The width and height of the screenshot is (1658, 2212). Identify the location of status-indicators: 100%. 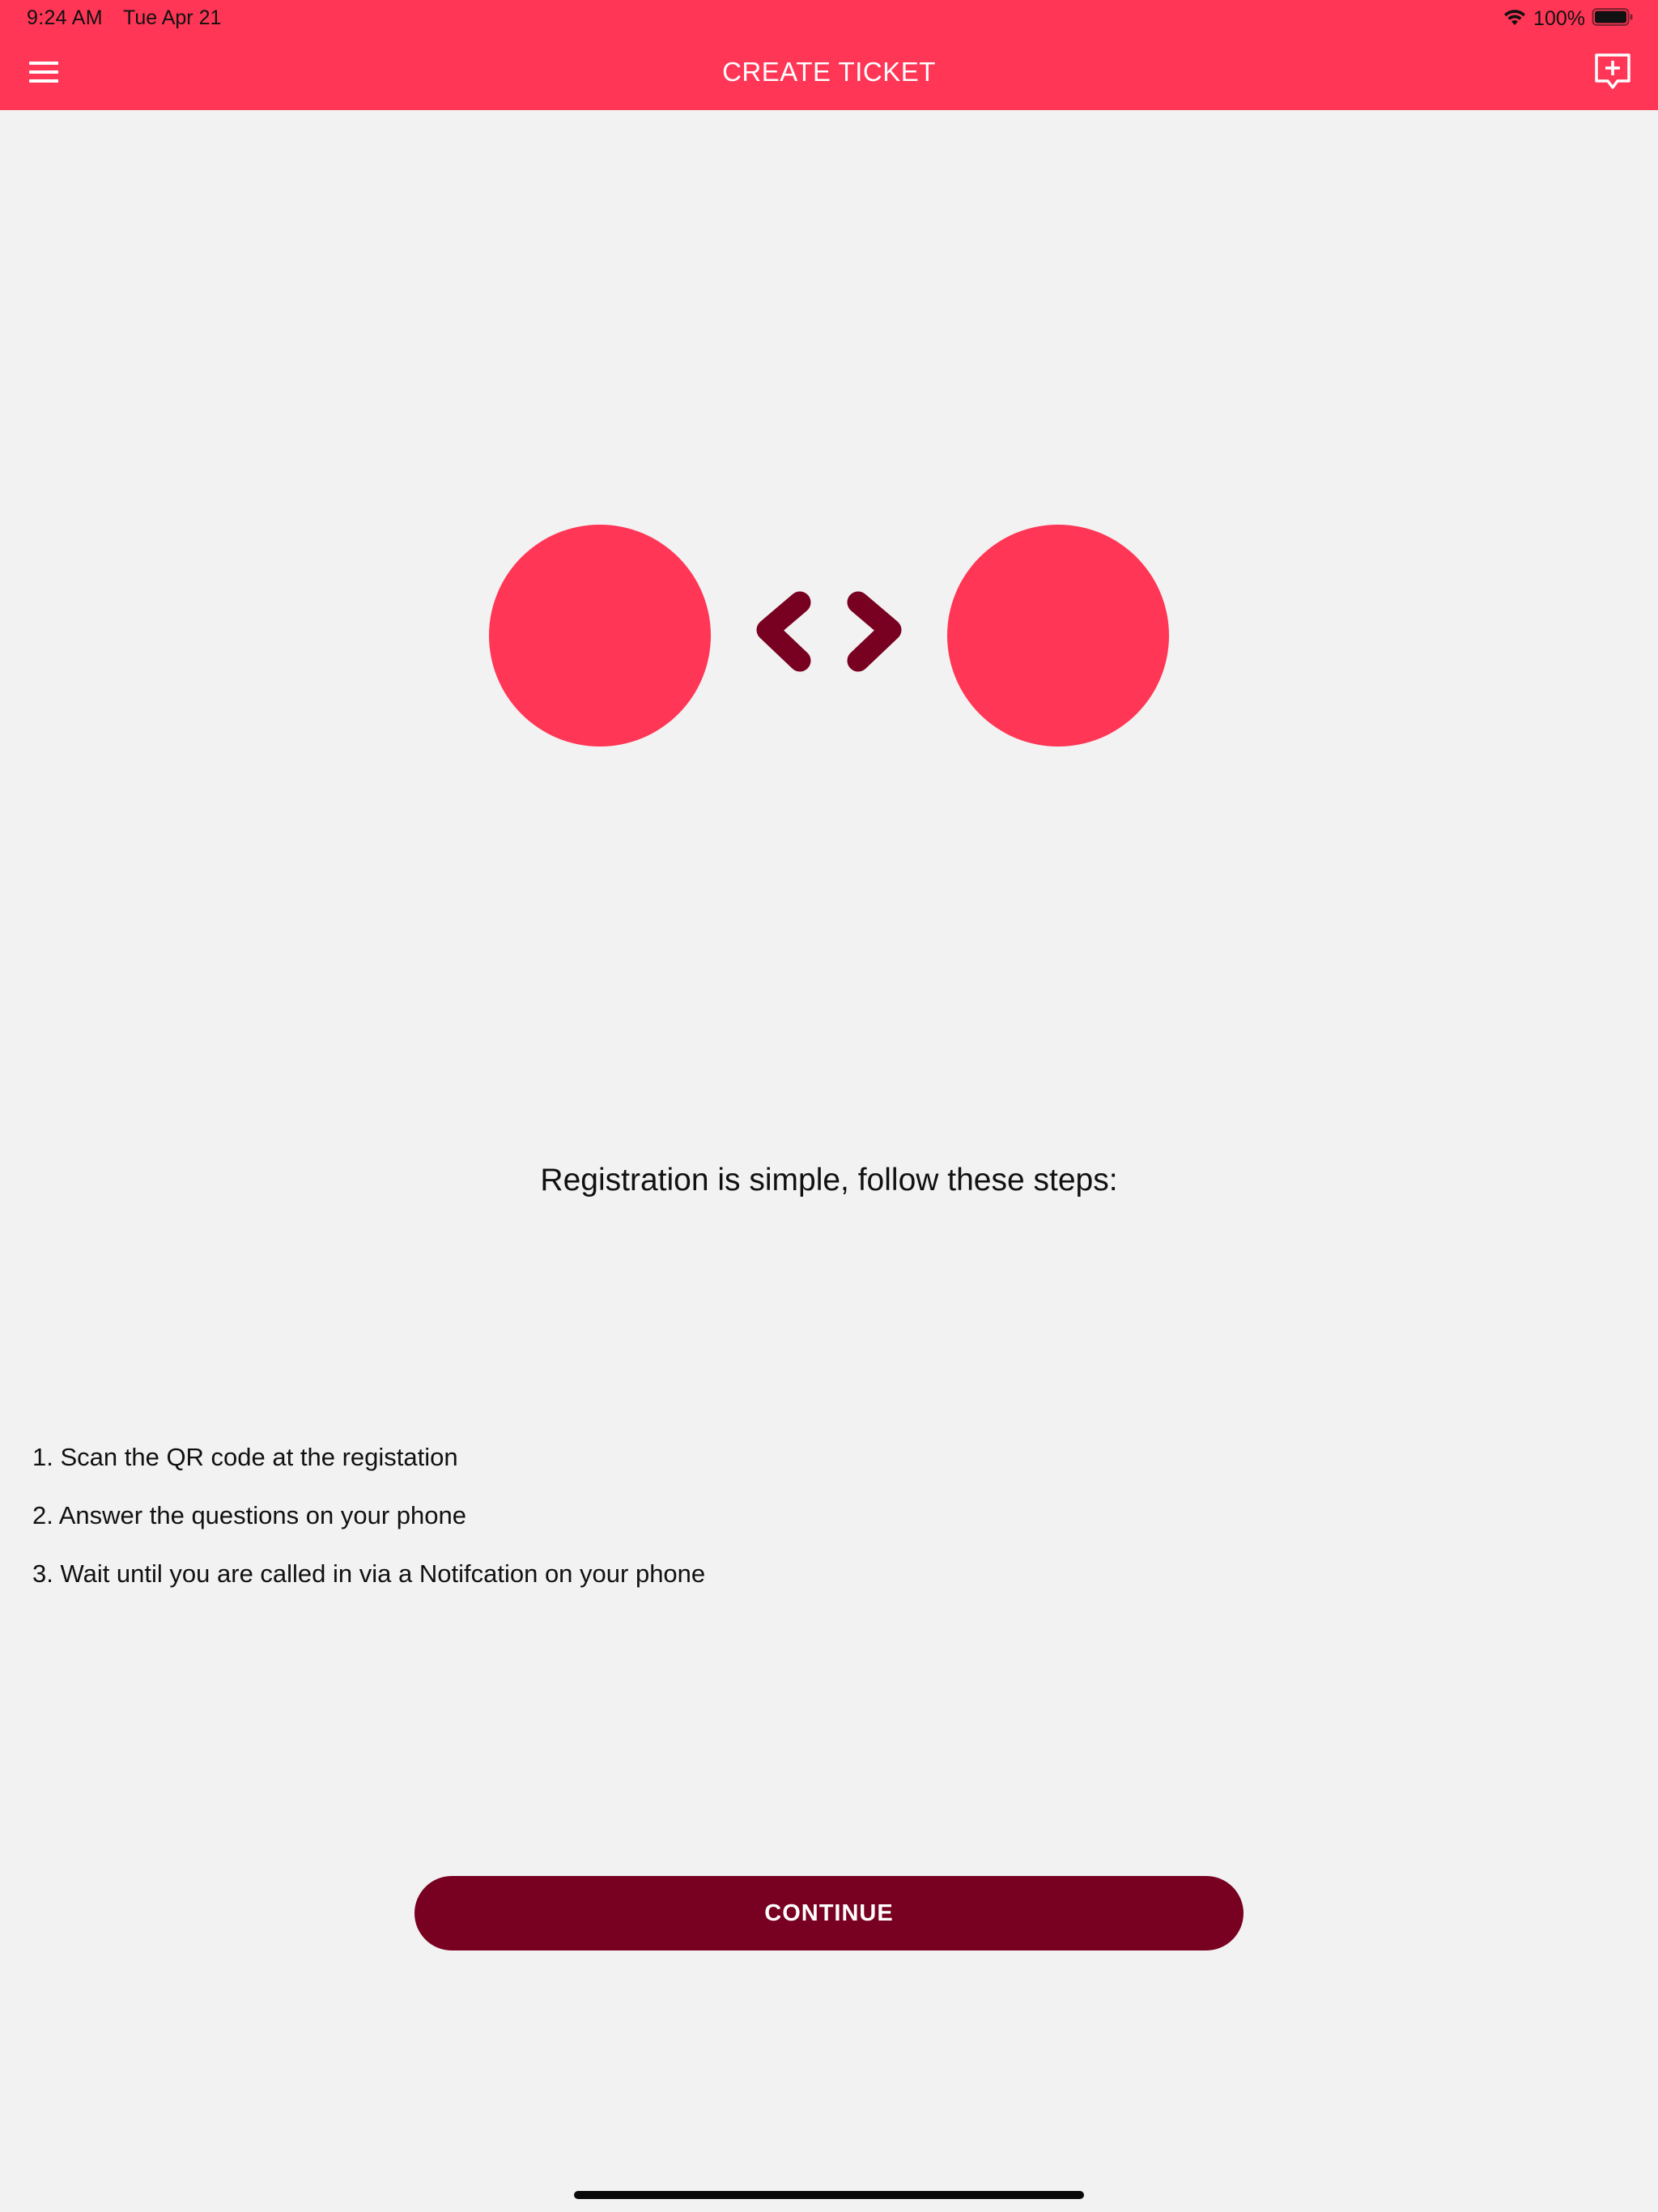
(1568, 19).